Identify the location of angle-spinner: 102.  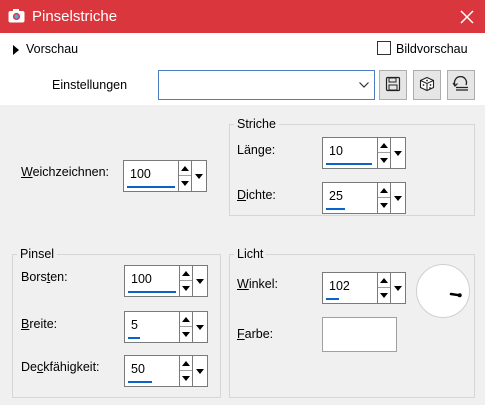
(364, 288).